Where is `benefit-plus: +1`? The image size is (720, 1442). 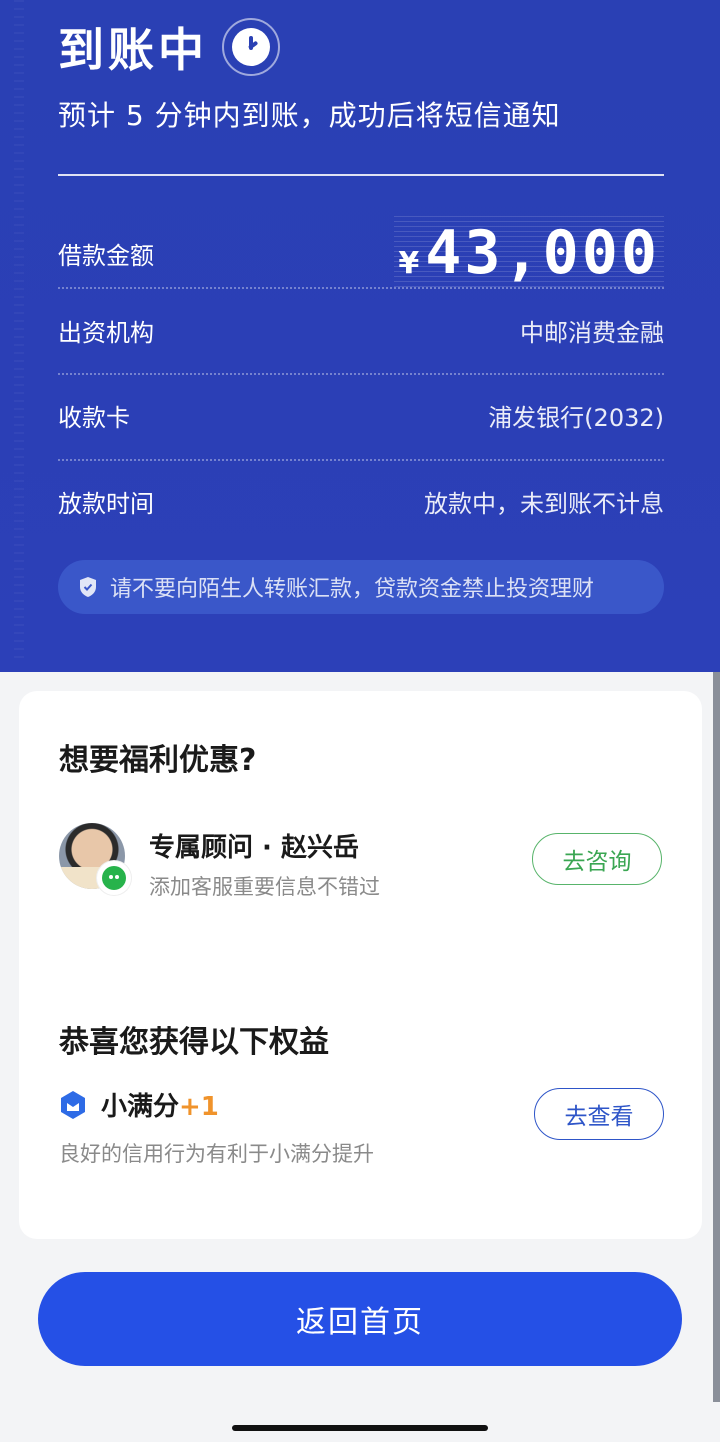 benefit-plus: +1 is located at coordinates (199, 1107).